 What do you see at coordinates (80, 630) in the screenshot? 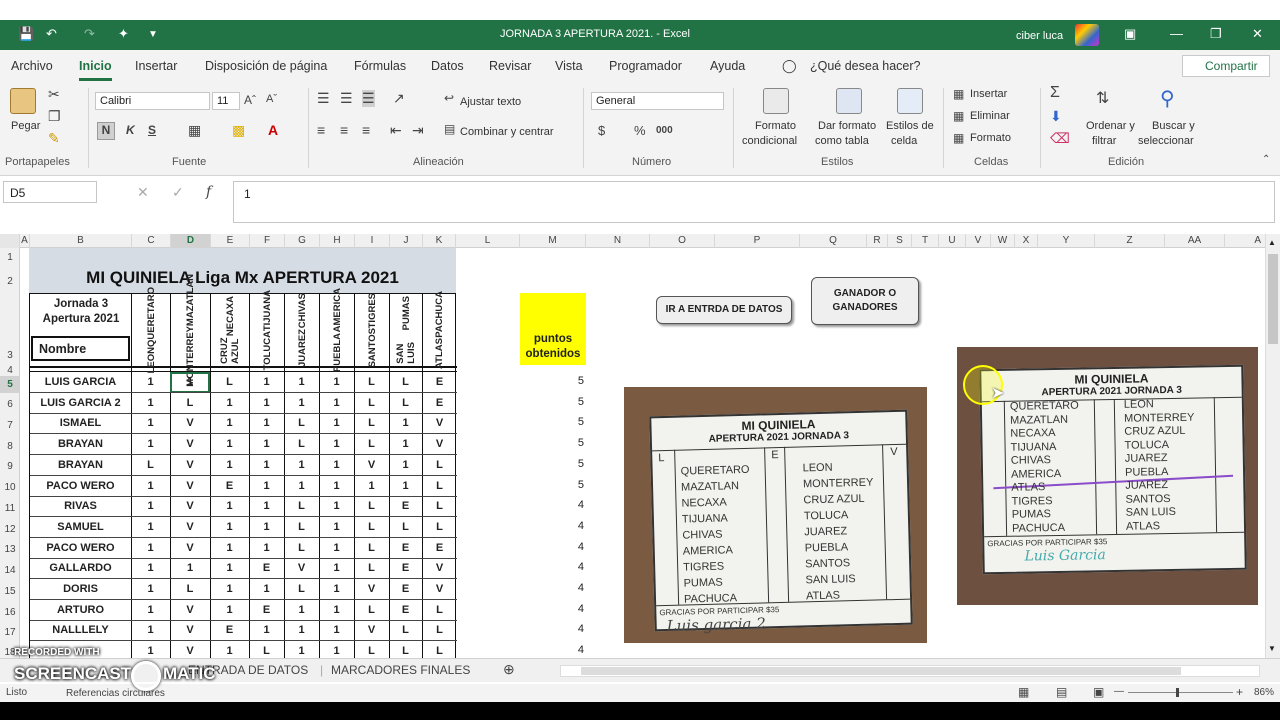
I see `player-name: NALLLELY` at bounding box center [80, 630].